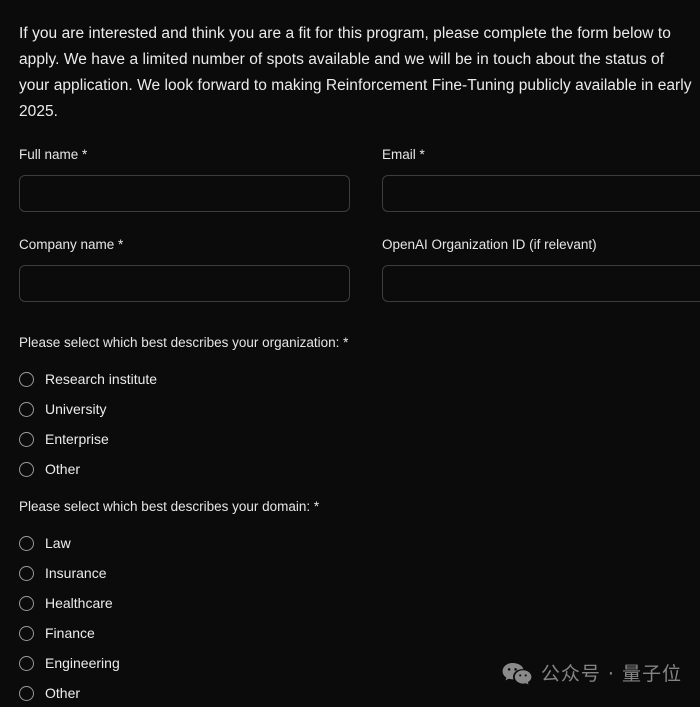 This screenshot has height=707, width=700. I want to click on radio-option-enterprise: Enterprise, so click(183, 439).